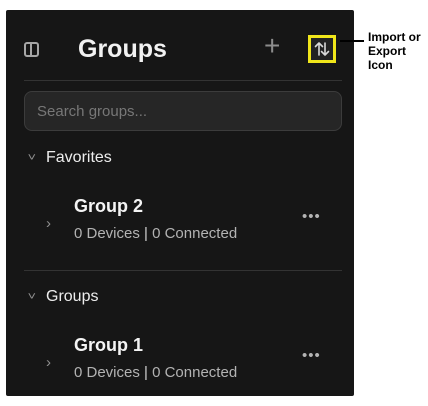  Describe the element at coordinates (183, 270) in the screenshot. I see `section-divider` at that location.